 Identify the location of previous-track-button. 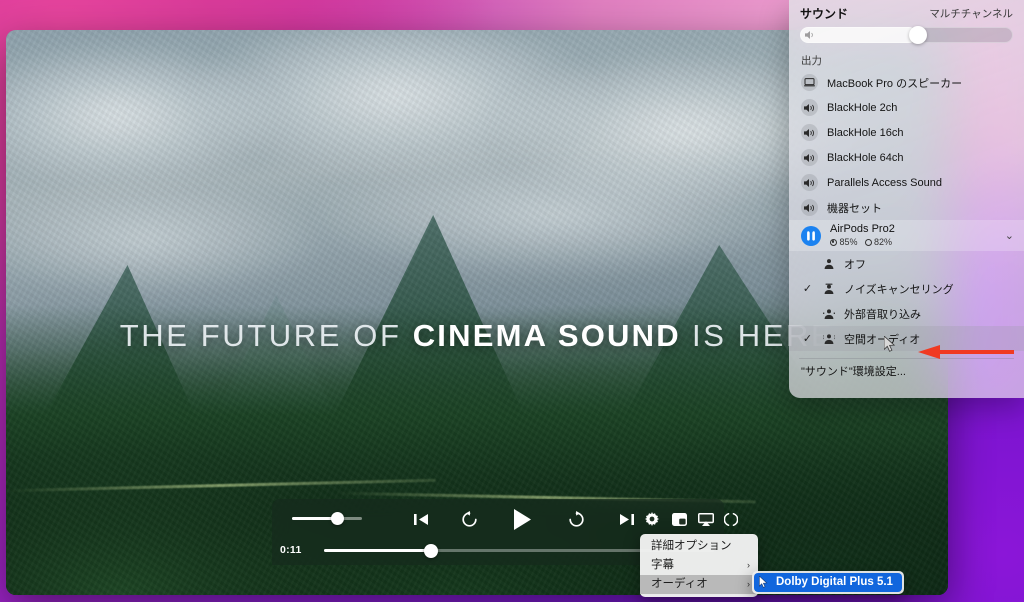
(421, 519).